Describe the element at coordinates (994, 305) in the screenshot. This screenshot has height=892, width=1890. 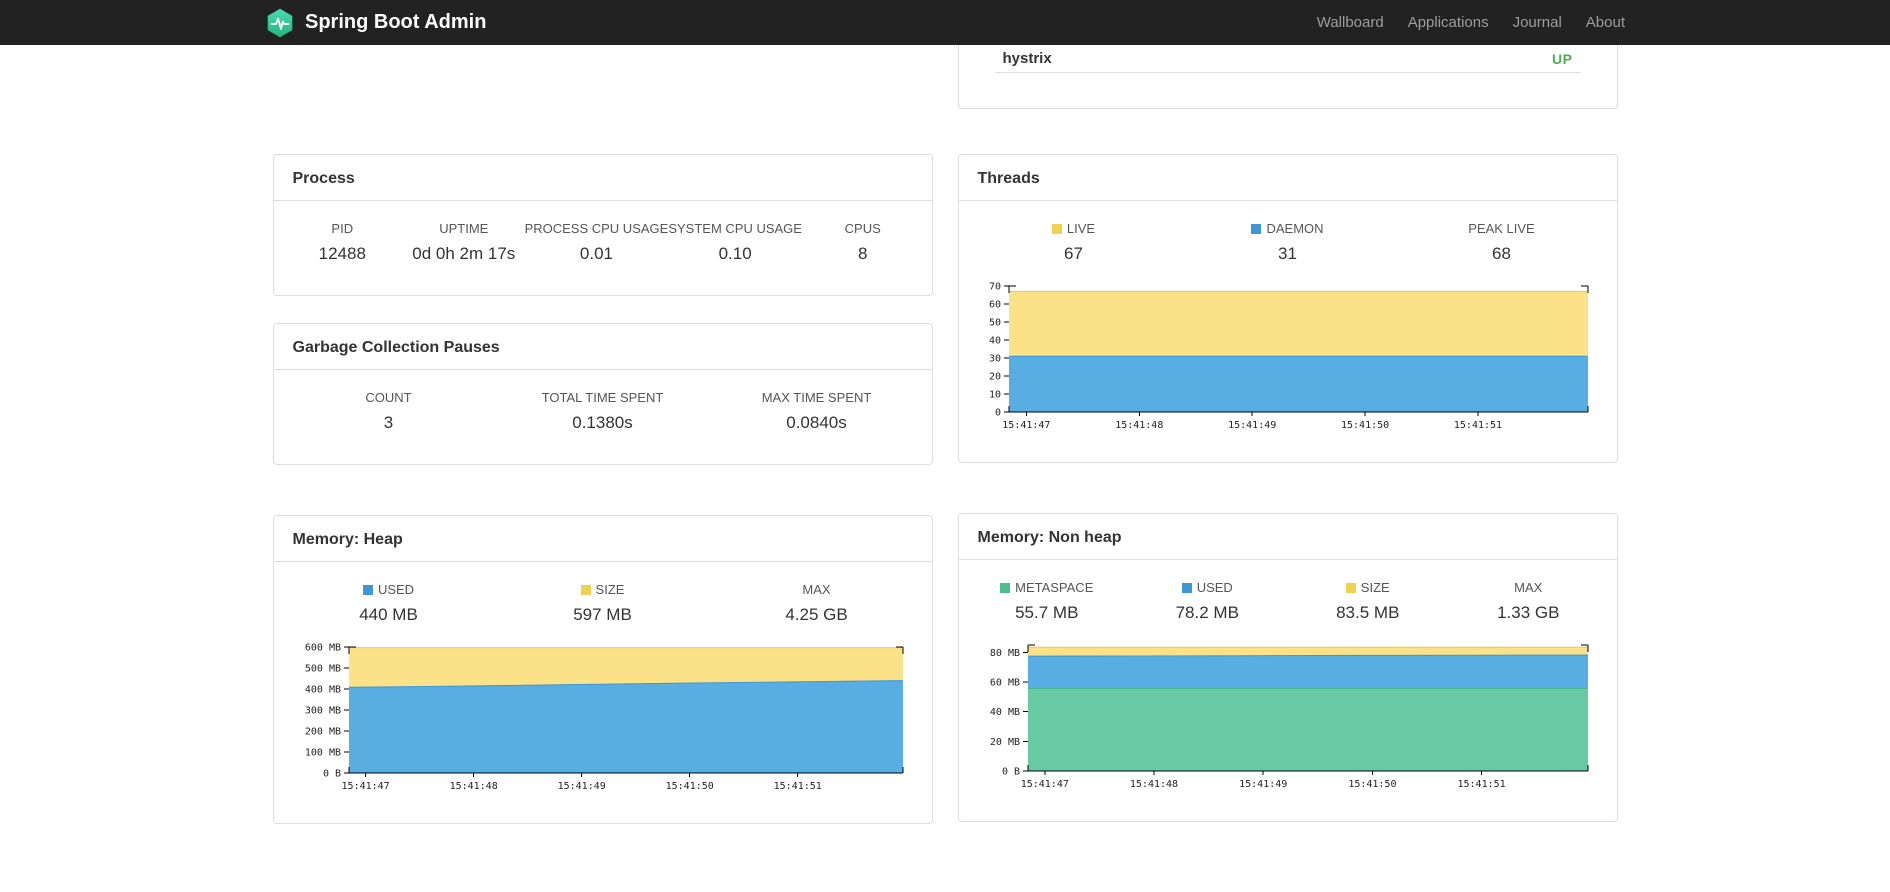
I see `svg-text: 60` at that location.